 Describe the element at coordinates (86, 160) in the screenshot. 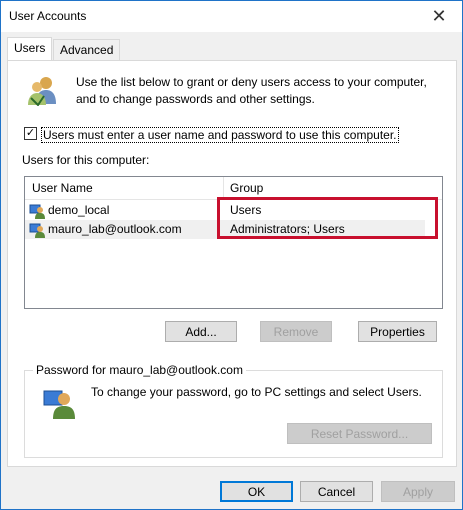

I see `users-list-label: Users for this computer:` at that location.